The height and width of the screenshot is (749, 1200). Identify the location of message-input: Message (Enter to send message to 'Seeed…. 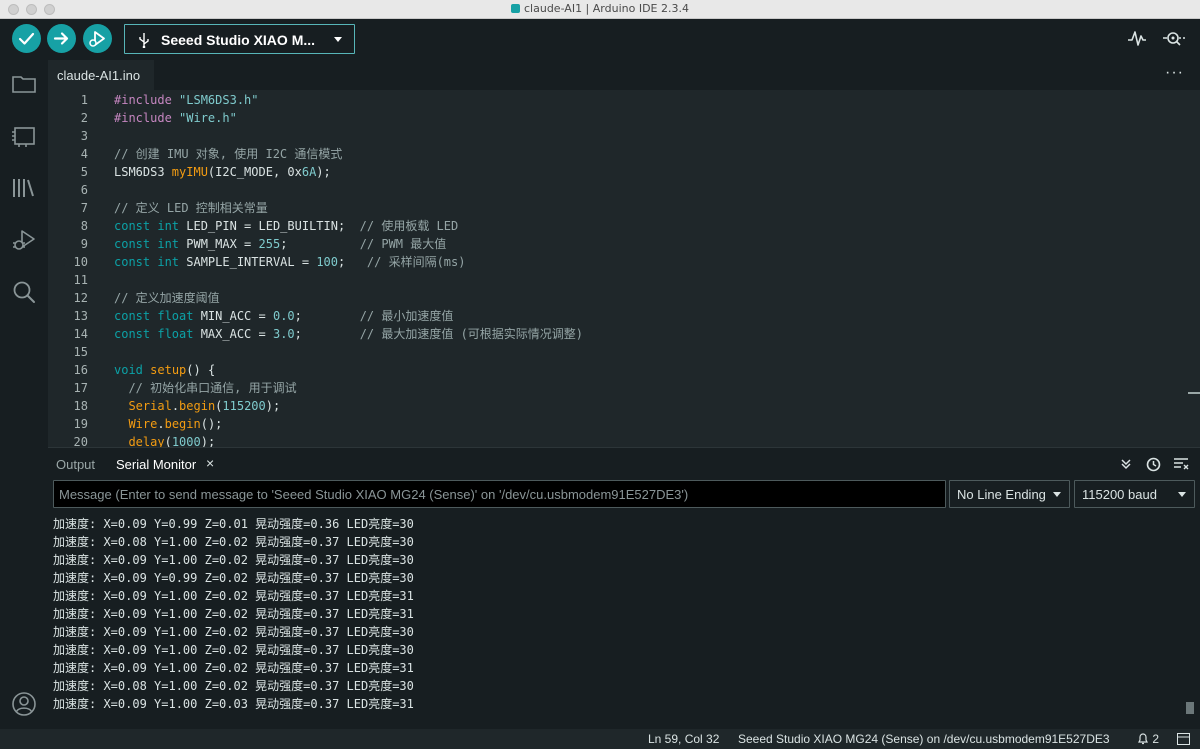
(499, 494).